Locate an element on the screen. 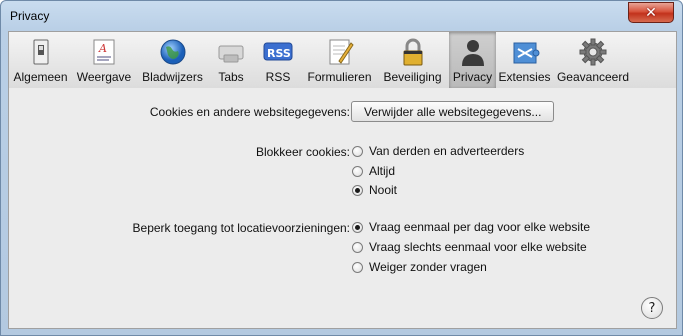 Image resolution: width=683 pixels, height=336 pixels. tab-bladwijzers: Bladwijzers is located at coordinates (172, 60).